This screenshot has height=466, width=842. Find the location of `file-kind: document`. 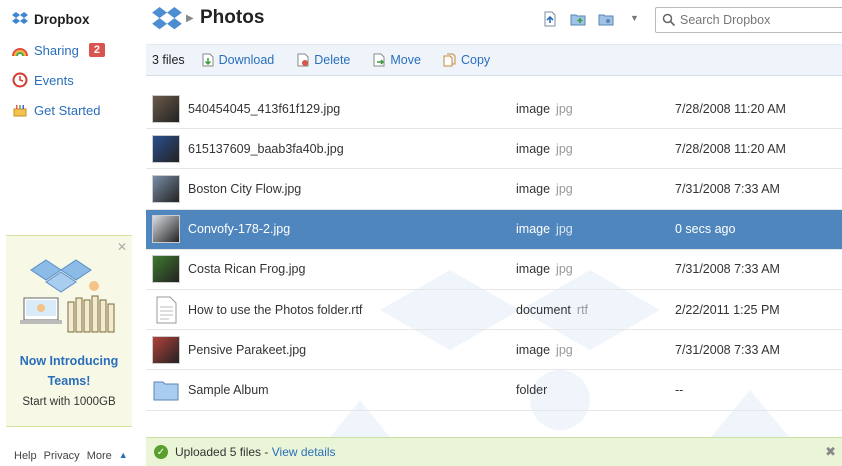

file-kind: document is located at coordinates (543, 309).